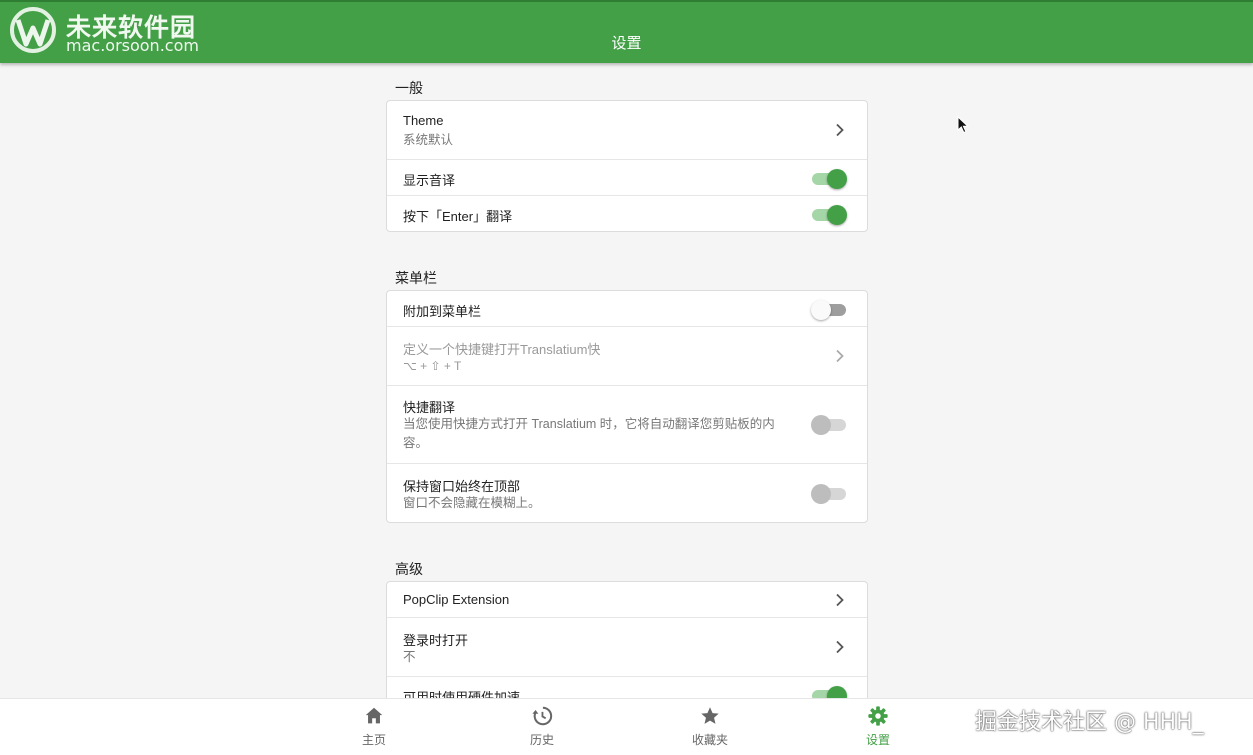 The width and height of the screenshot is (1253, 755). What do you see at coordinates (542, 716) in the screenshot?
I see `history-icon` at bounding box center [542, 716].